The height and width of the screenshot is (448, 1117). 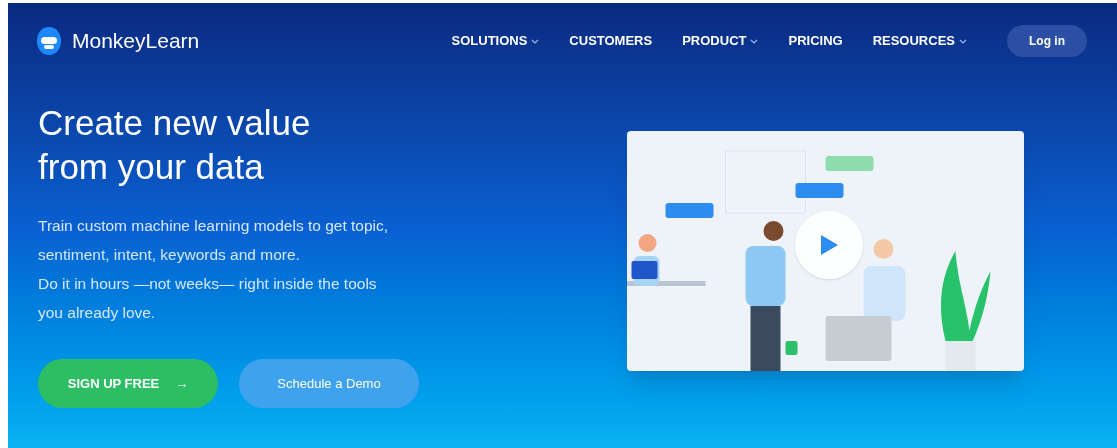 What do you see at coordinates (611, 41) in the screenshot?
I see `nav-link: CUSTOMERS` at bounding box center [611, 41].